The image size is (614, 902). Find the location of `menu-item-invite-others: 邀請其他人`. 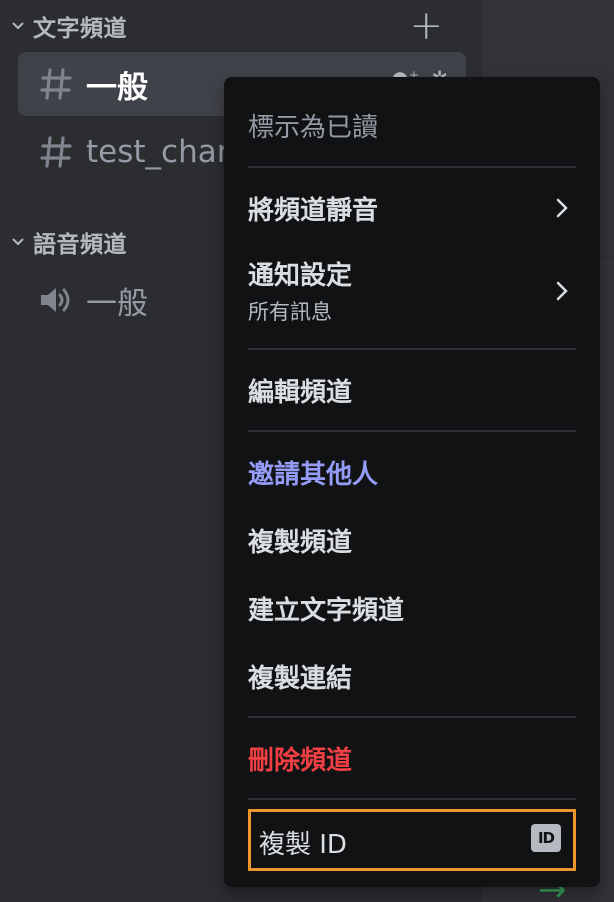

menu-item-invite-others: 邀請其他人 is located at coordinates (416, 472).